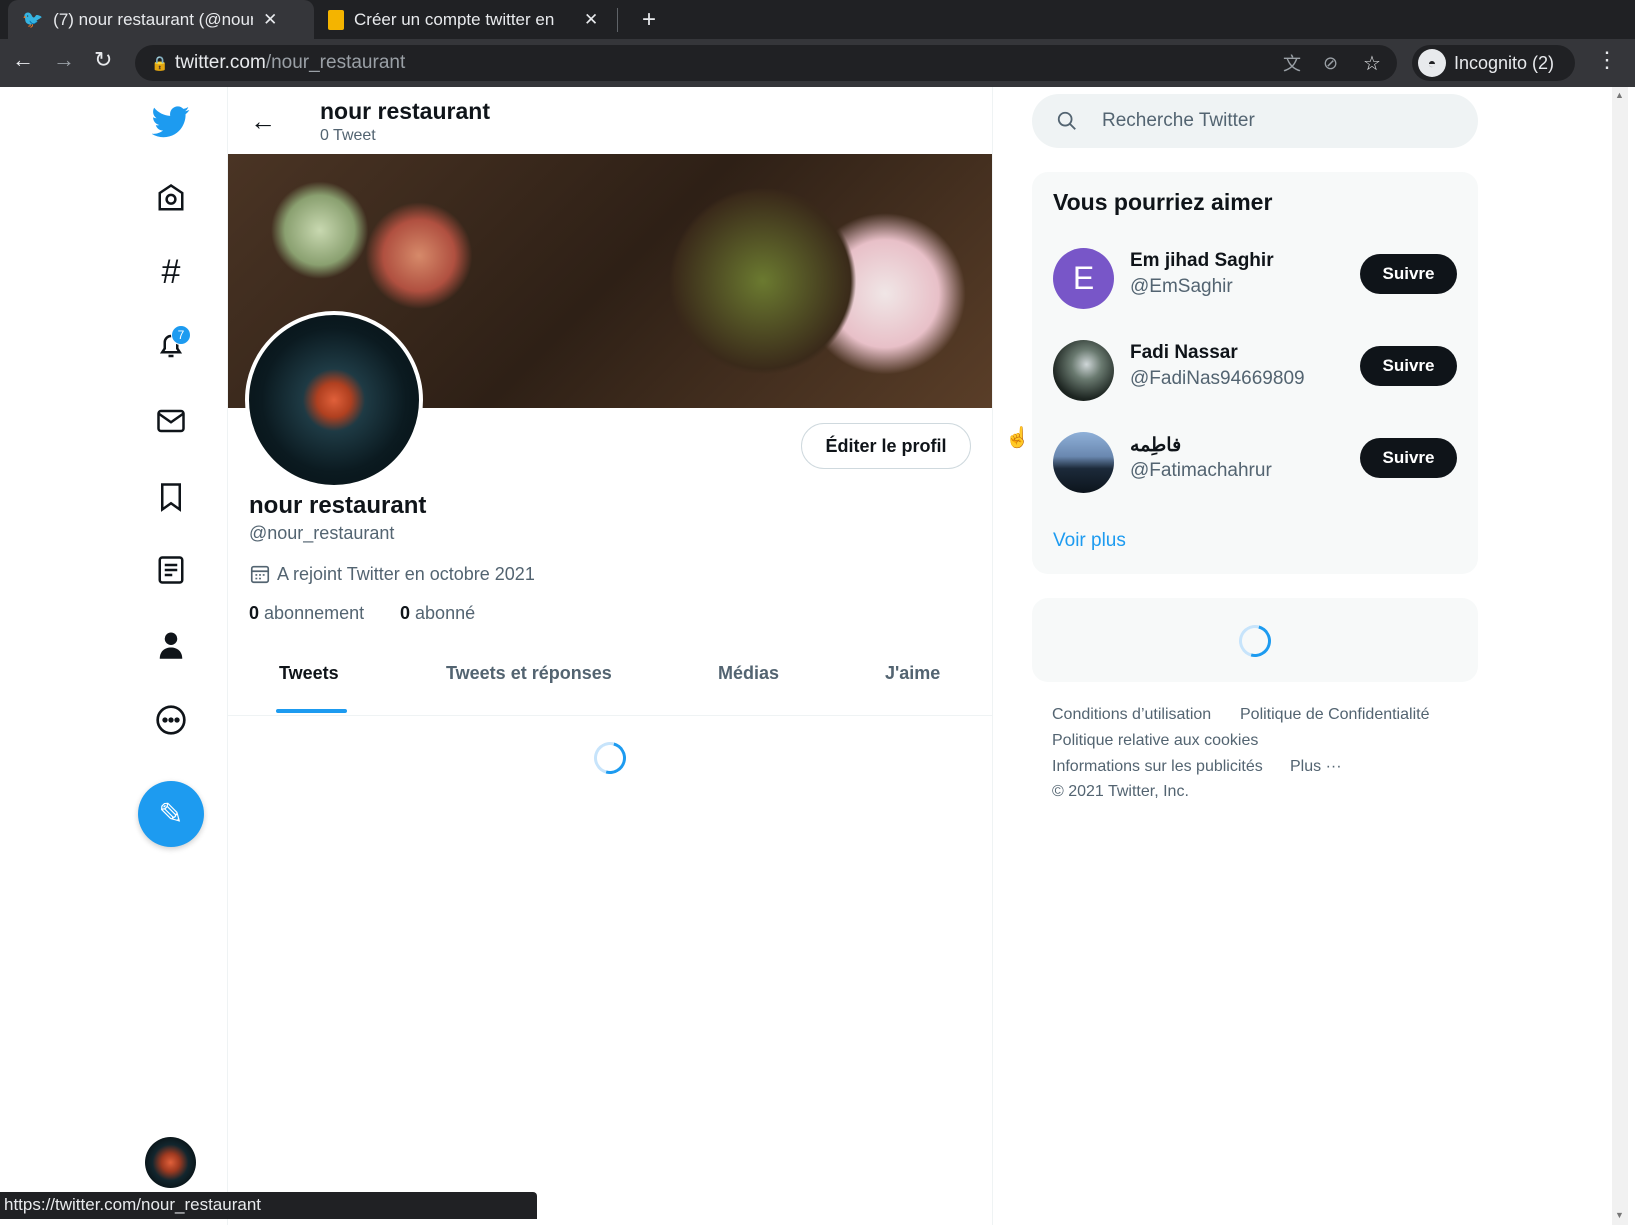  I want to click on url-path: /nour_restaurant, so click(335, 62).